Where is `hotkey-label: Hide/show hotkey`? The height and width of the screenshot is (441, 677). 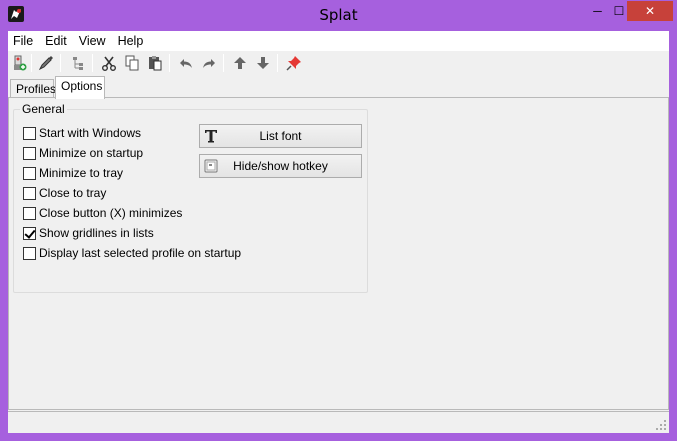
hotkey-label: Hide/show hotkey is located at coordinates (280, 166).